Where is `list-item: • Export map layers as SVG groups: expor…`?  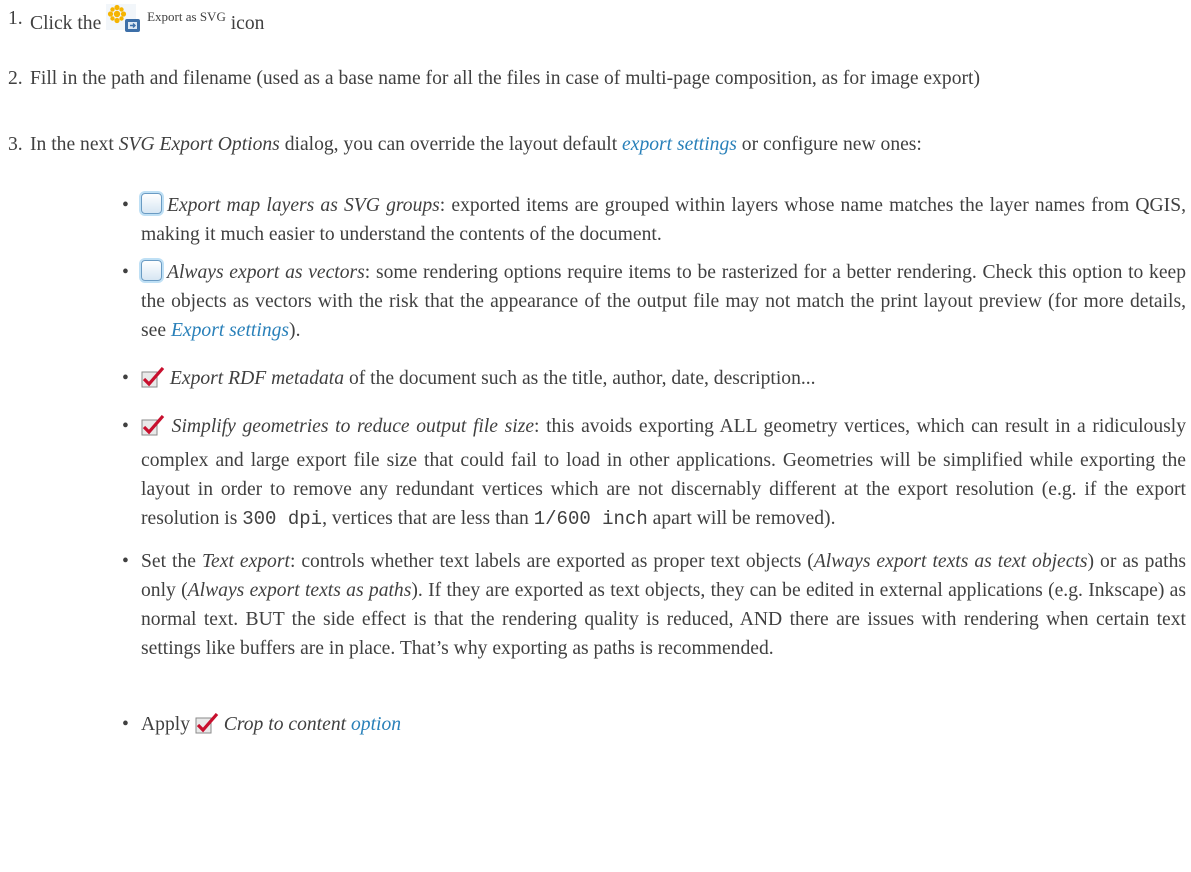
list-item: • Export map layers as SVG groups: expor… is located at coordinates (654, 220).